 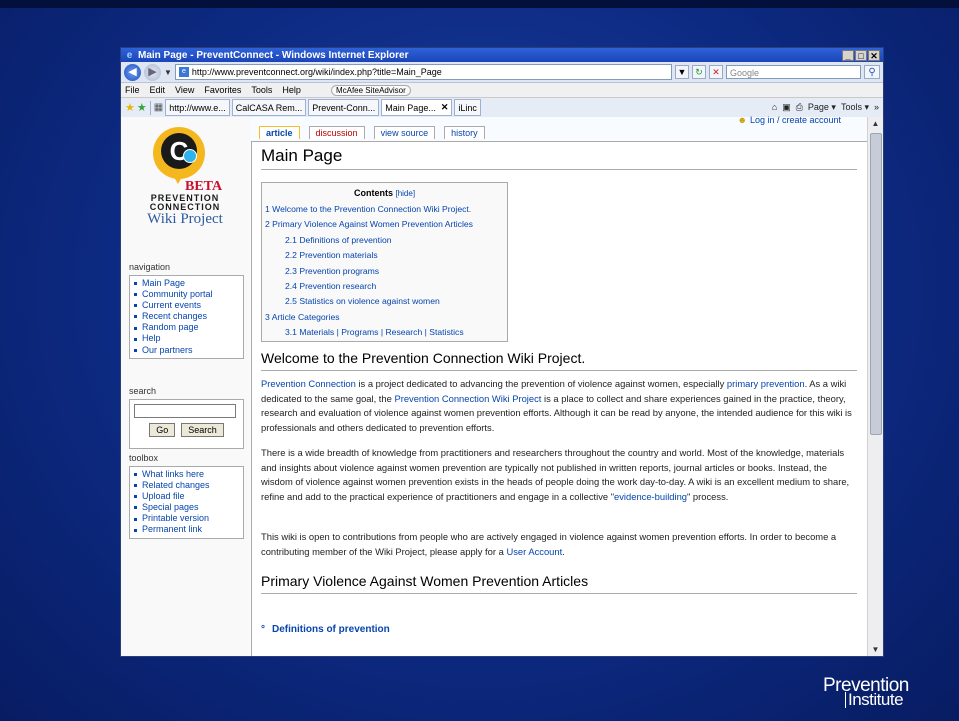 What do you see at coordinates (386, 301) in the screenshot?
I see `toc-item: 2.5 Statistics on violence against women` at bounding box center [386, 301].